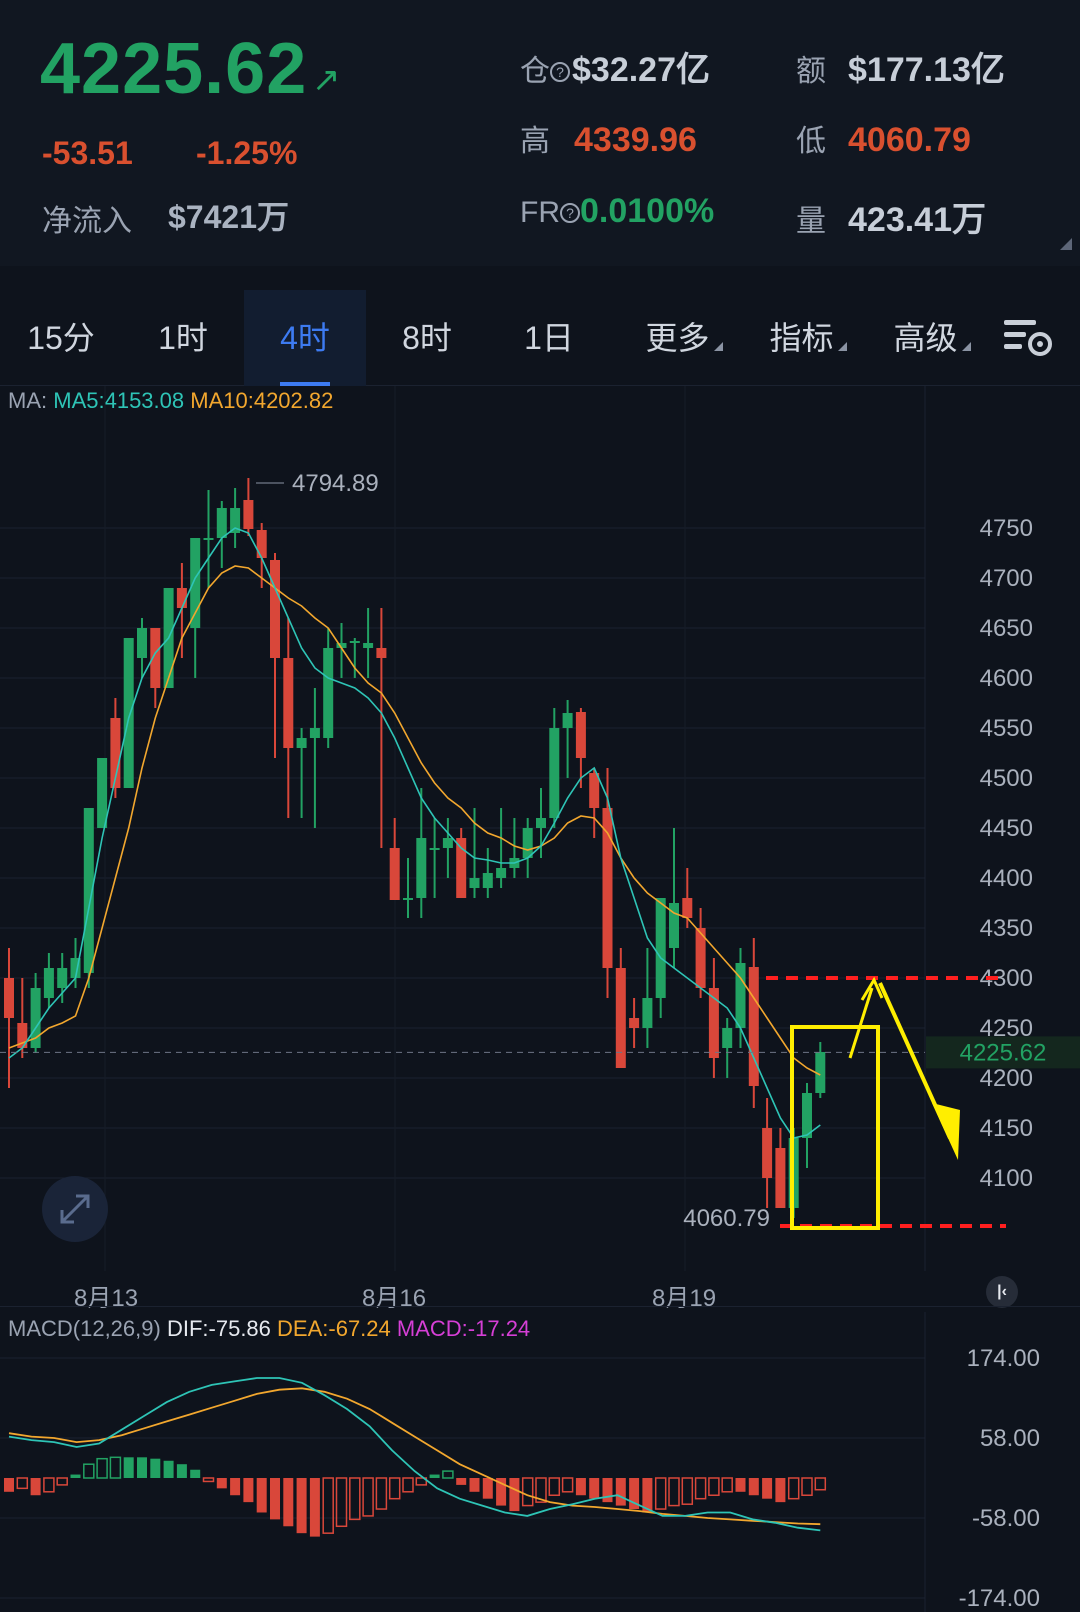 The image size is (1080, 1612). Describe the element at coordinates (1006, 728) in the screenshot. I see `y-tick-label: 4550` at that location.